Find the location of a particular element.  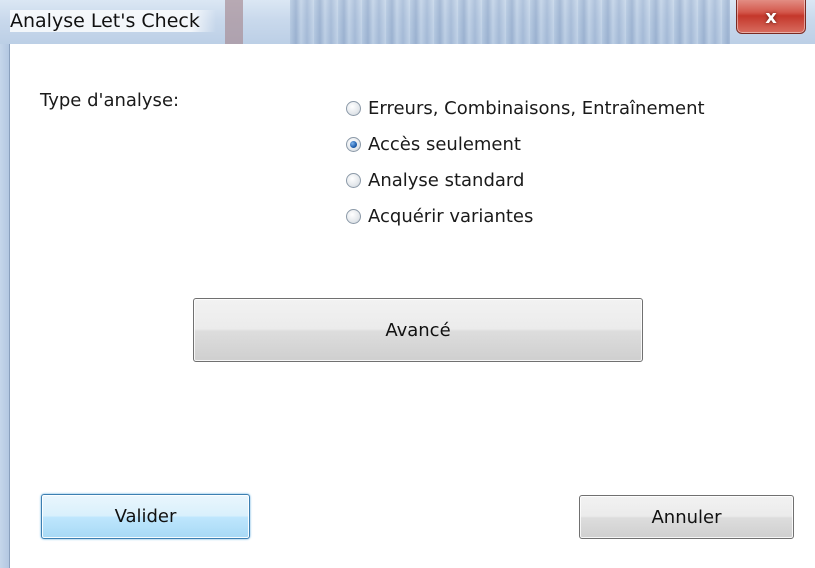

radio-label: Erreurs, Combinaisons, Entraînement is located at coordinates (536, 108).